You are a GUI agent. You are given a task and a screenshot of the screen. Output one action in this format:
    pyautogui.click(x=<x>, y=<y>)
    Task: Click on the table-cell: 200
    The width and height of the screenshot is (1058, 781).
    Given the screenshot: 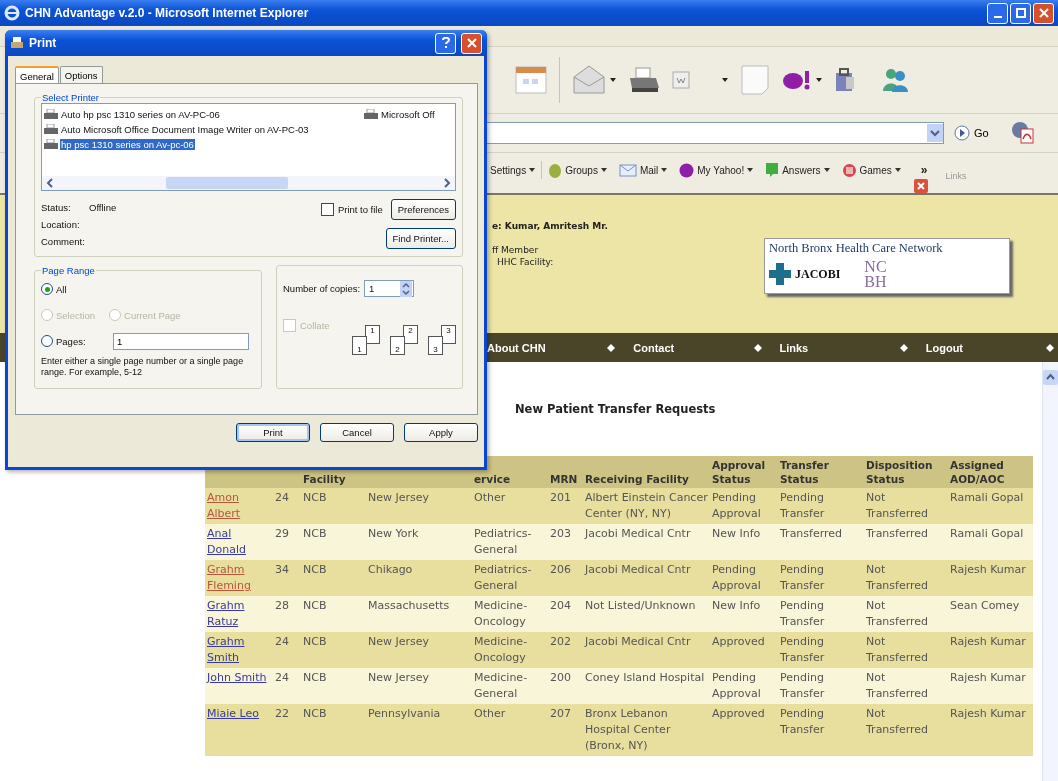 What is the action you would take?
    pyautogui.click(x=565, y=686)
    